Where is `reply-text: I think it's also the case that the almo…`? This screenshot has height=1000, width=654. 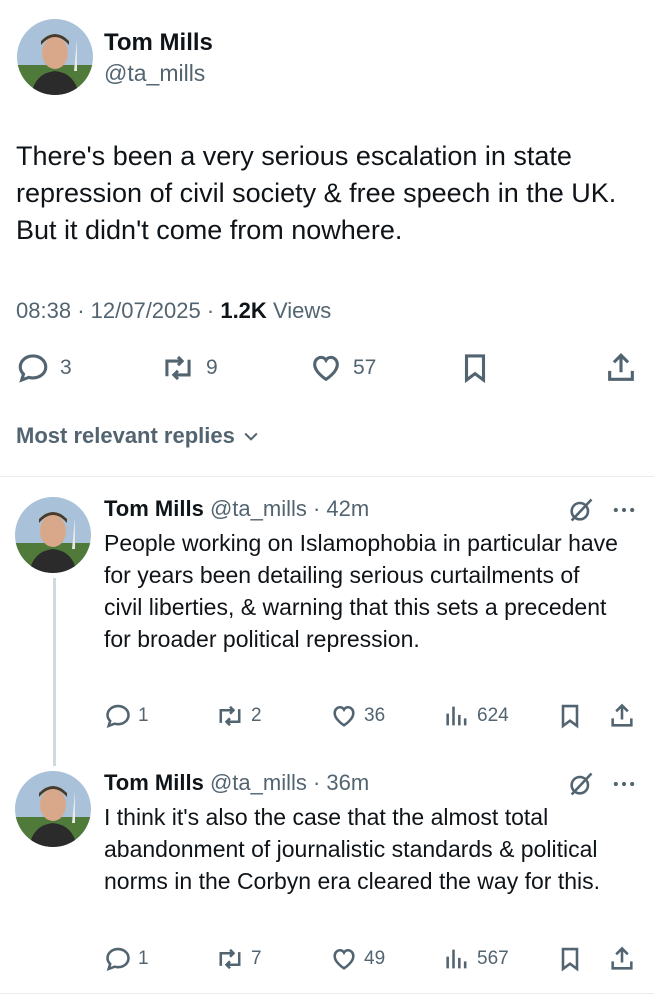
reply-text: I think it's also the case that the almo… is located at coordinates (352, 849).